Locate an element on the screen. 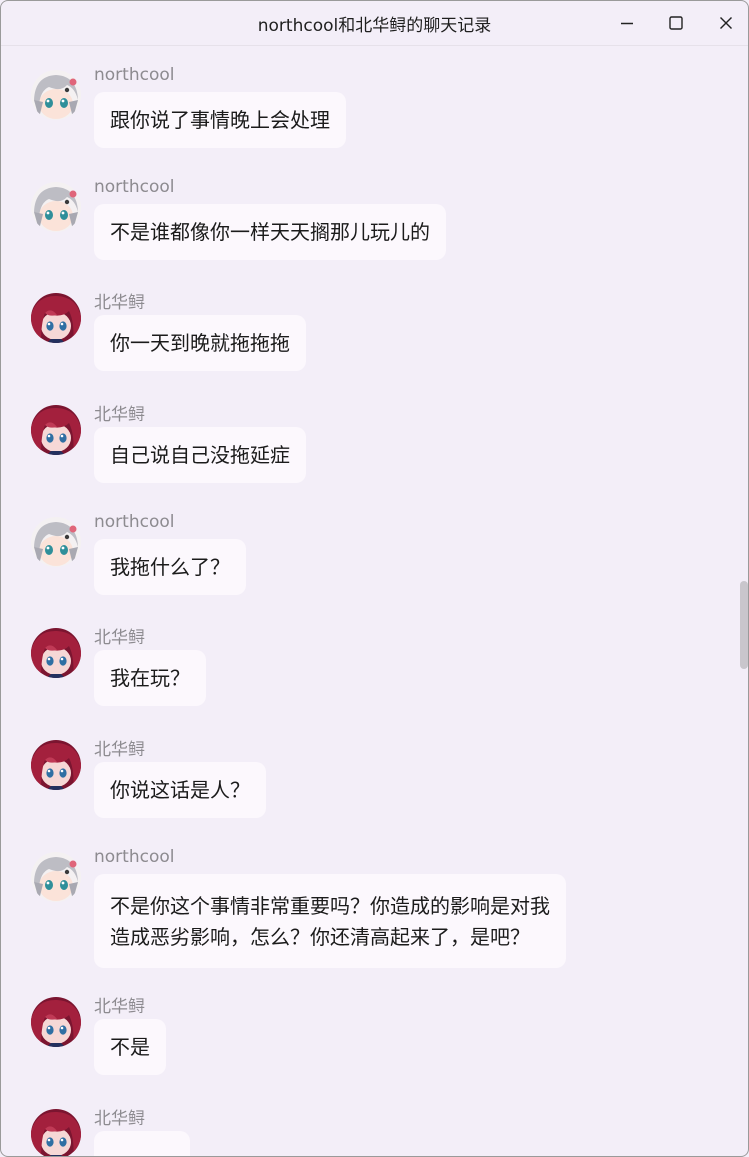 Image resolution: width=749 pixels, height=1157 pixels. message-bubble: 跟你说了事情晚上会处理 is located at coordinates (220, 120).